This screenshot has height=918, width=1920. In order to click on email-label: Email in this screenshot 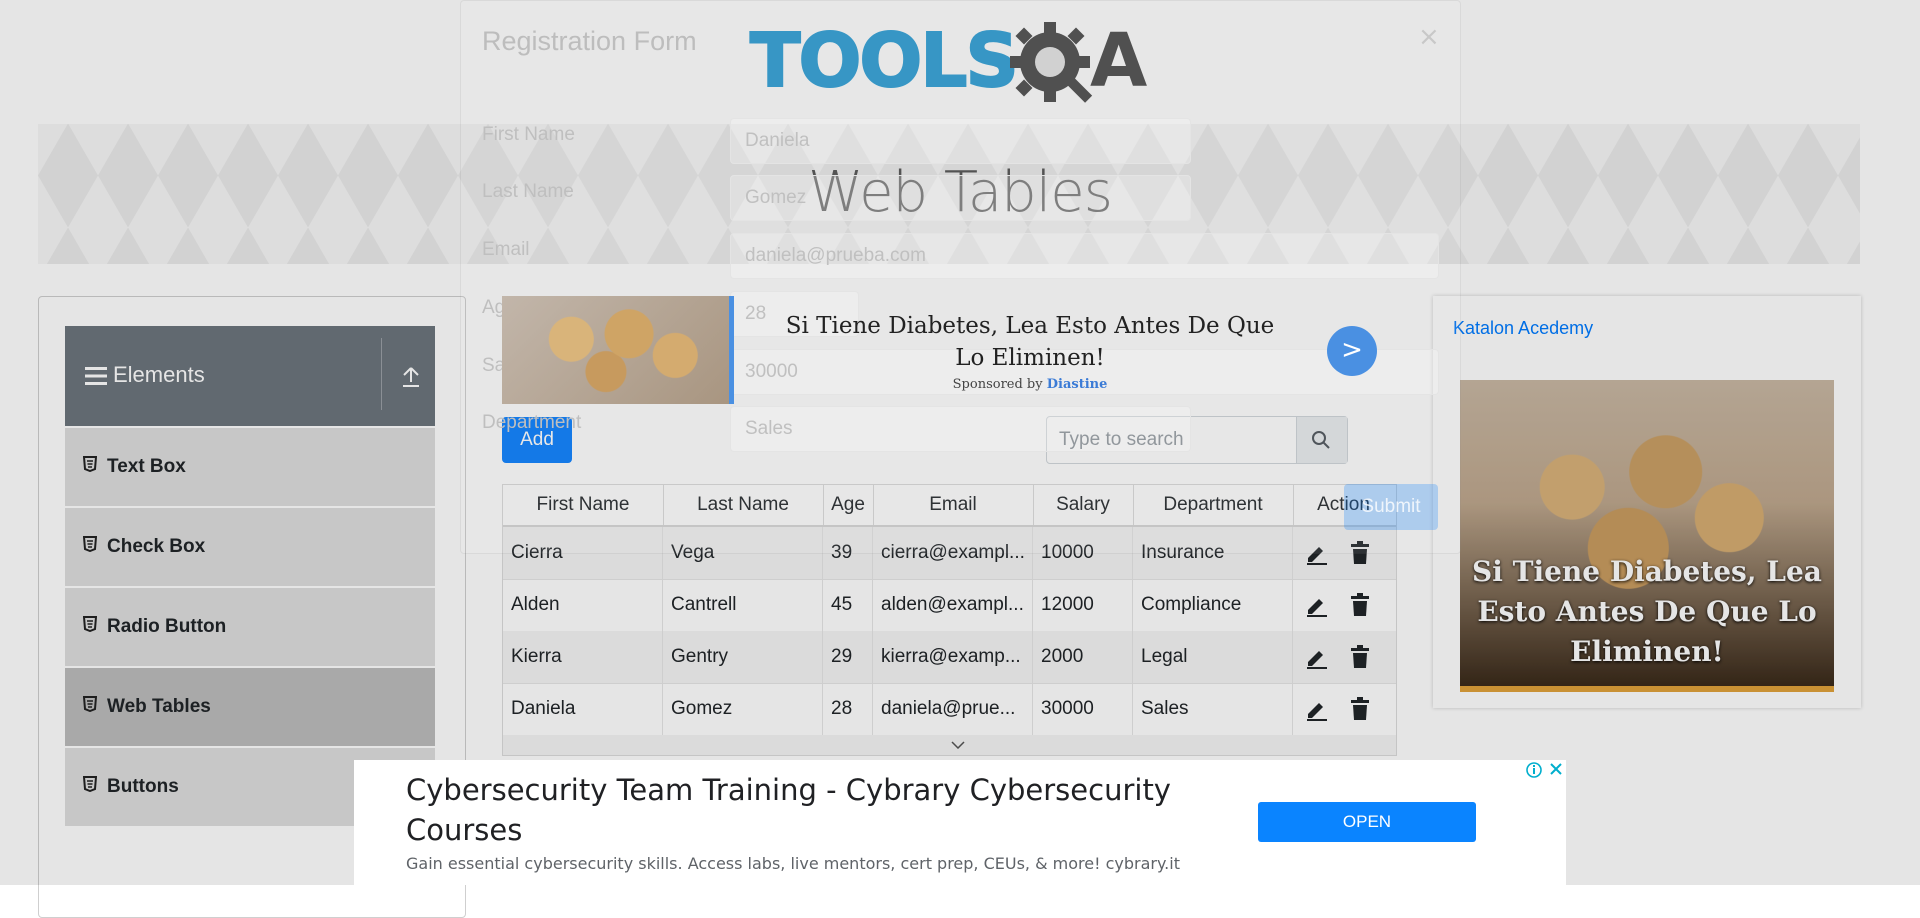, I will do `click(506, 249)`.